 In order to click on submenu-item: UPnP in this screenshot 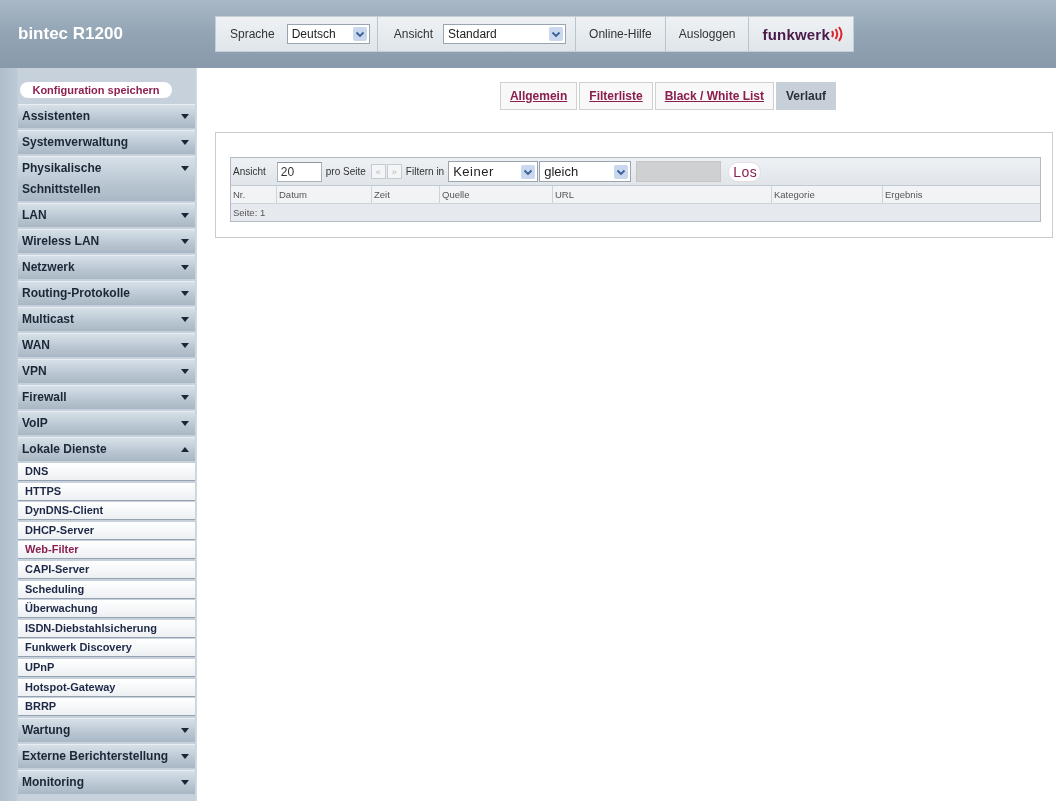, I will do `click(106, 667)`.